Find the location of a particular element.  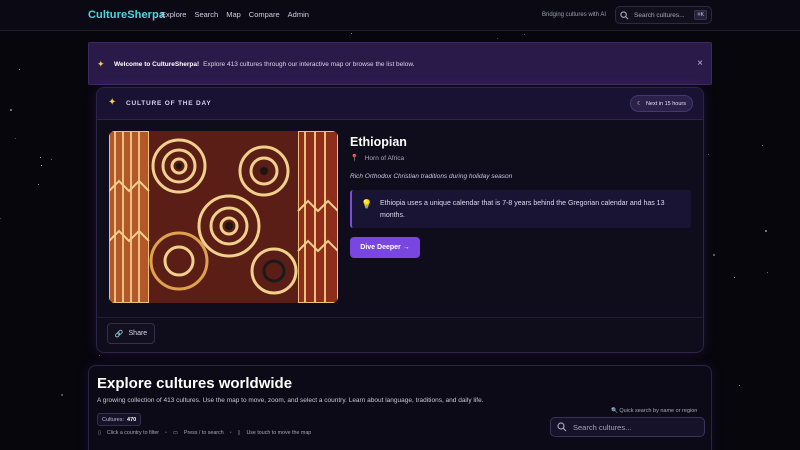

cultures-count-badge: Cultures: 470 is located at coordinates (119, 419).